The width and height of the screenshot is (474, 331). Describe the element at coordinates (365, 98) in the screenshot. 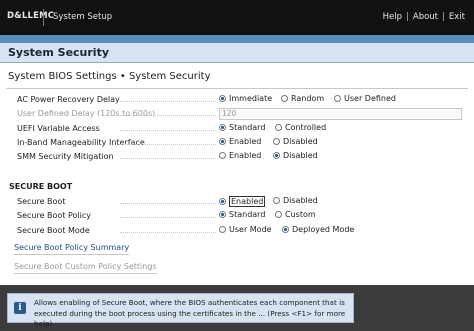

I see `radio-user-defined: User Defined` at that location.